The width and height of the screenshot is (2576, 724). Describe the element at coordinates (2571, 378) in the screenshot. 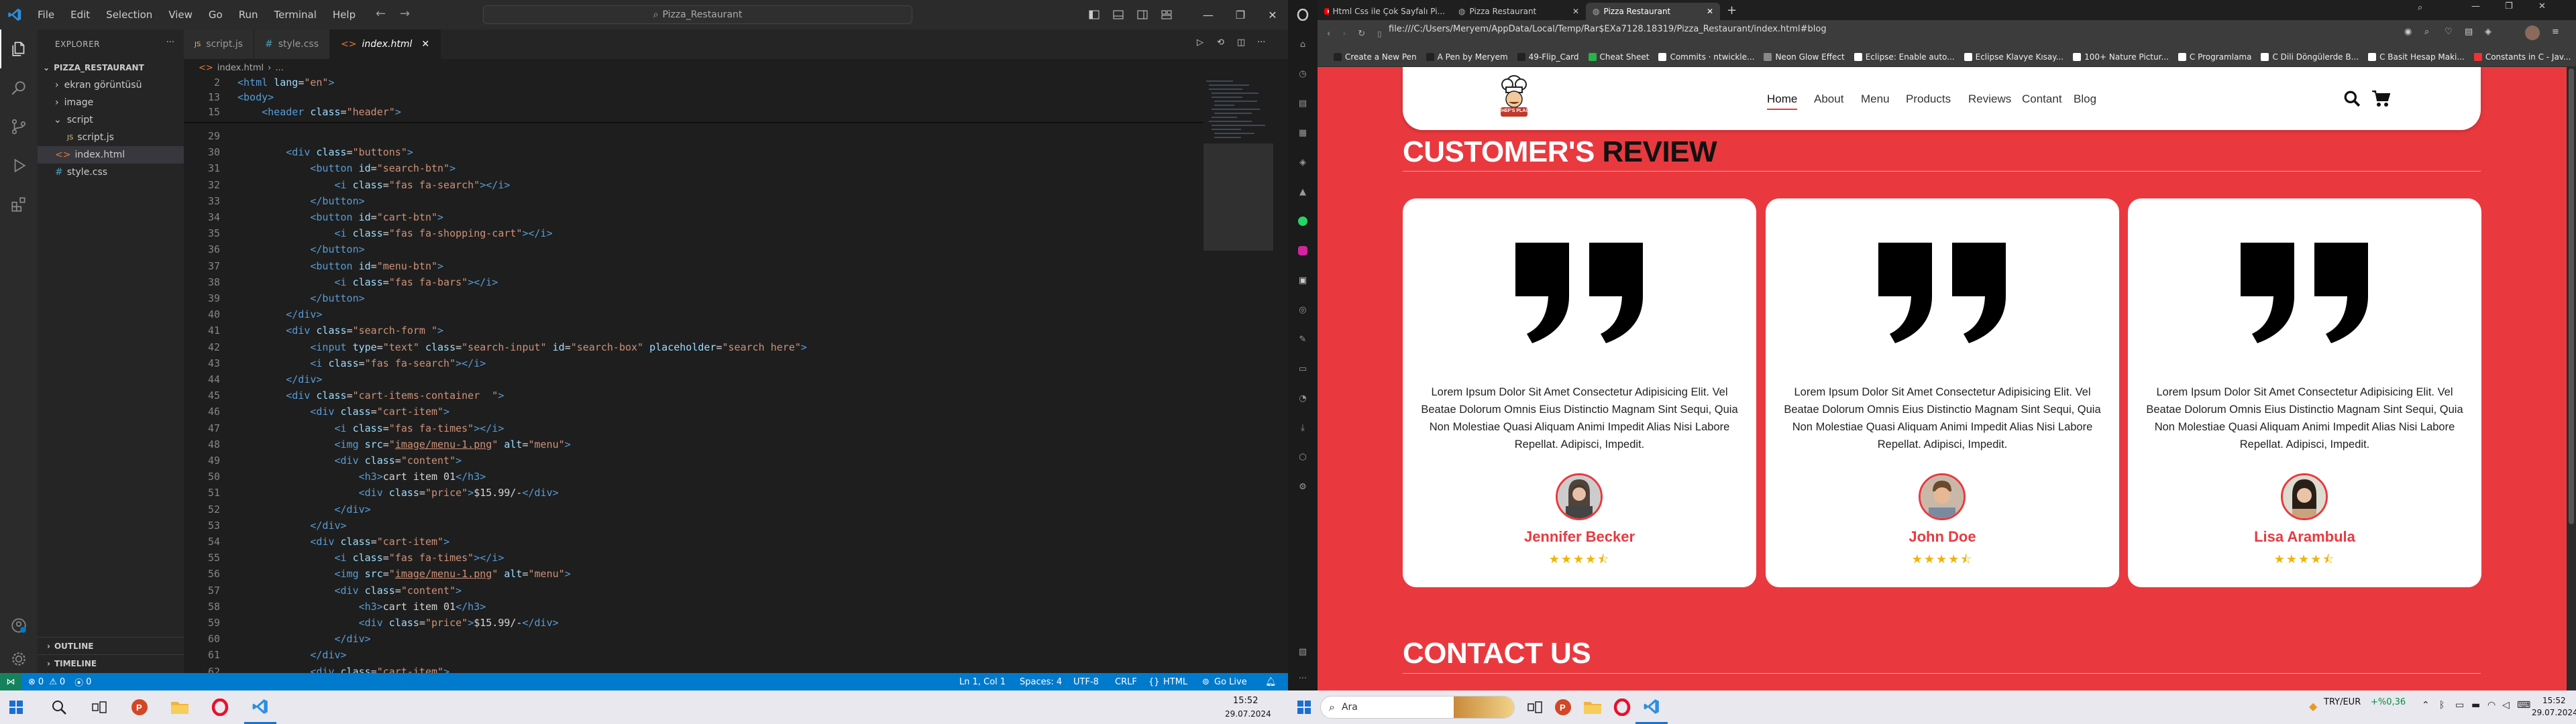

I see `page-scrollbar` at that location.